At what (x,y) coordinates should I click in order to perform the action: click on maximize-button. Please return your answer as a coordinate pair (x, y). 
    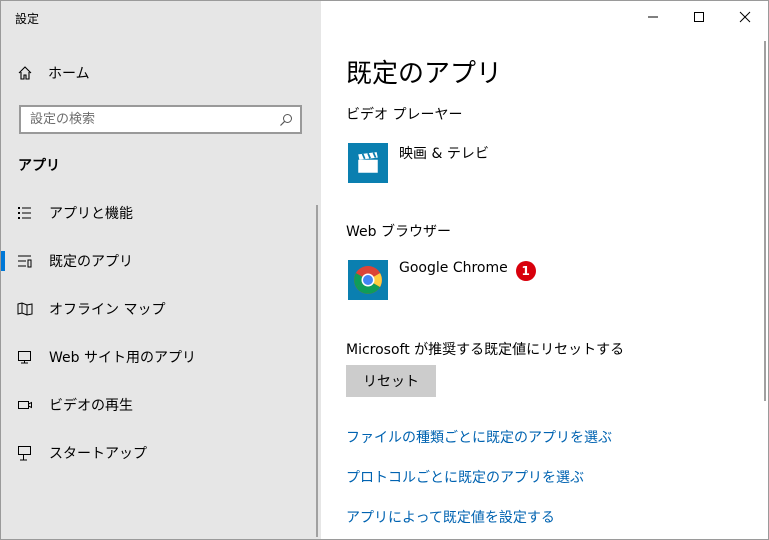
    Looking at the image, I should click on (699, 17).